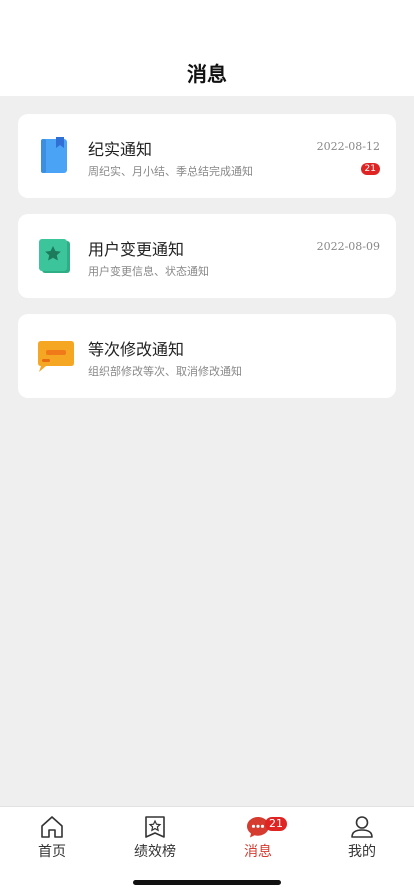 Image resolution: width=414 pixels, height=896 pixels. Describe the element at coordinates (155, 840) in the screenshot. I see `tab-ranking: 绩效榜` at that location.